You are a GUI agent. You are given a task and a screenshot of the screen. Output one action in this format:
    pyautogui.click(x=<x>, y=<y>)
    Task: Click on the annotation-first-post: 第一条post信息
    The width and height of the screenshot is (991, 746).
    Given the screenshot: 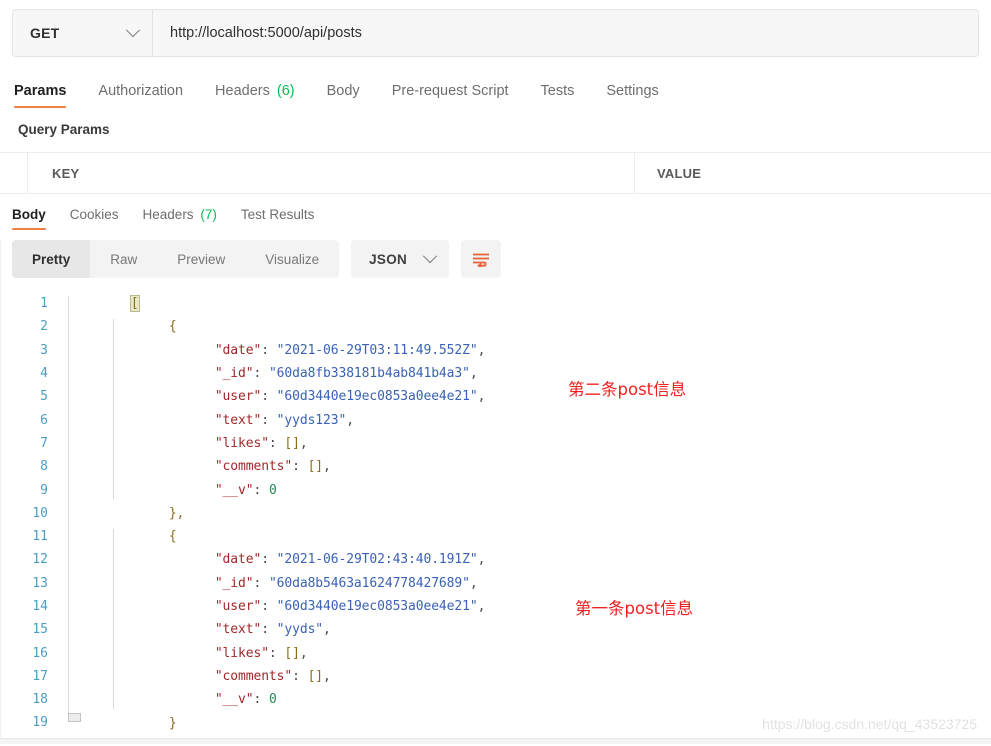 What is the action you would take?
    pyautogui.click(x=634, y=608)
    